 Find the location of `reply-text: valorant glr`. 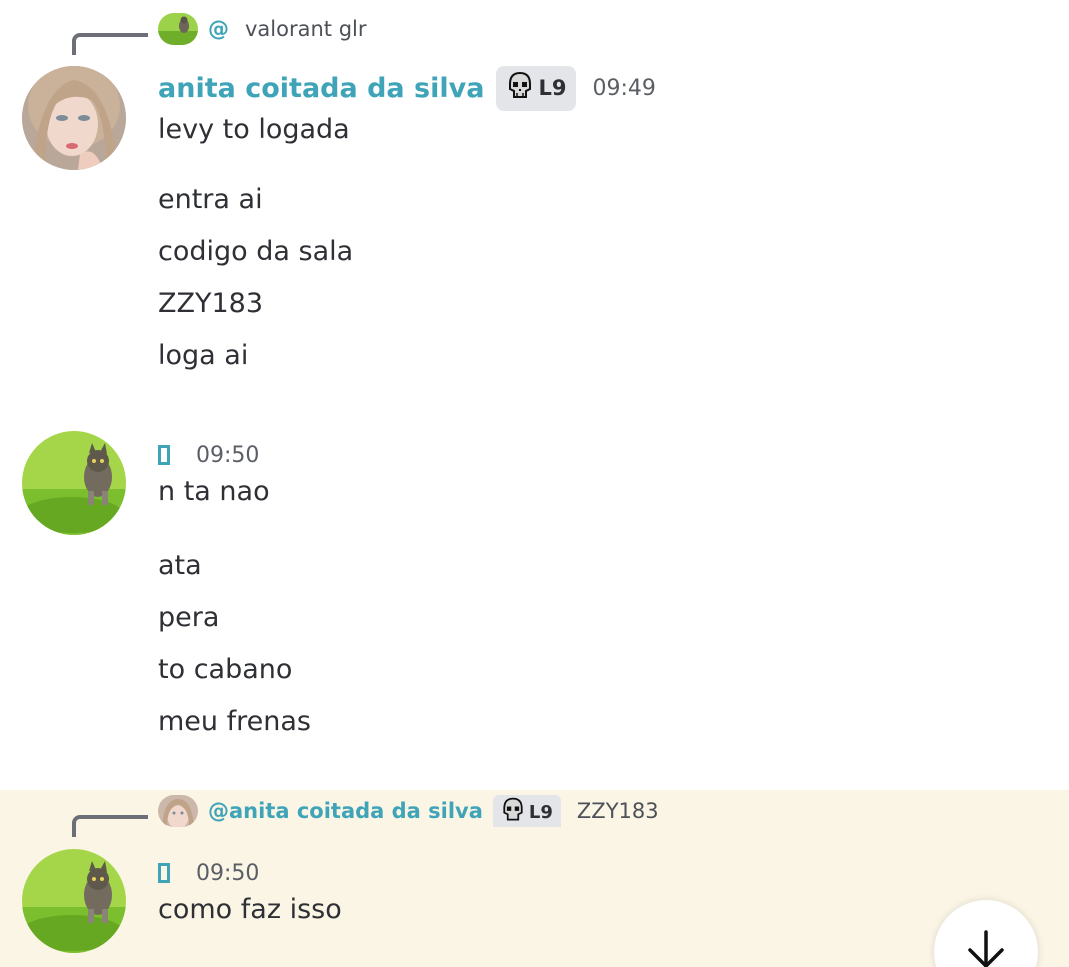

reply-text: valorant glr is located at coordinates (306, 29).